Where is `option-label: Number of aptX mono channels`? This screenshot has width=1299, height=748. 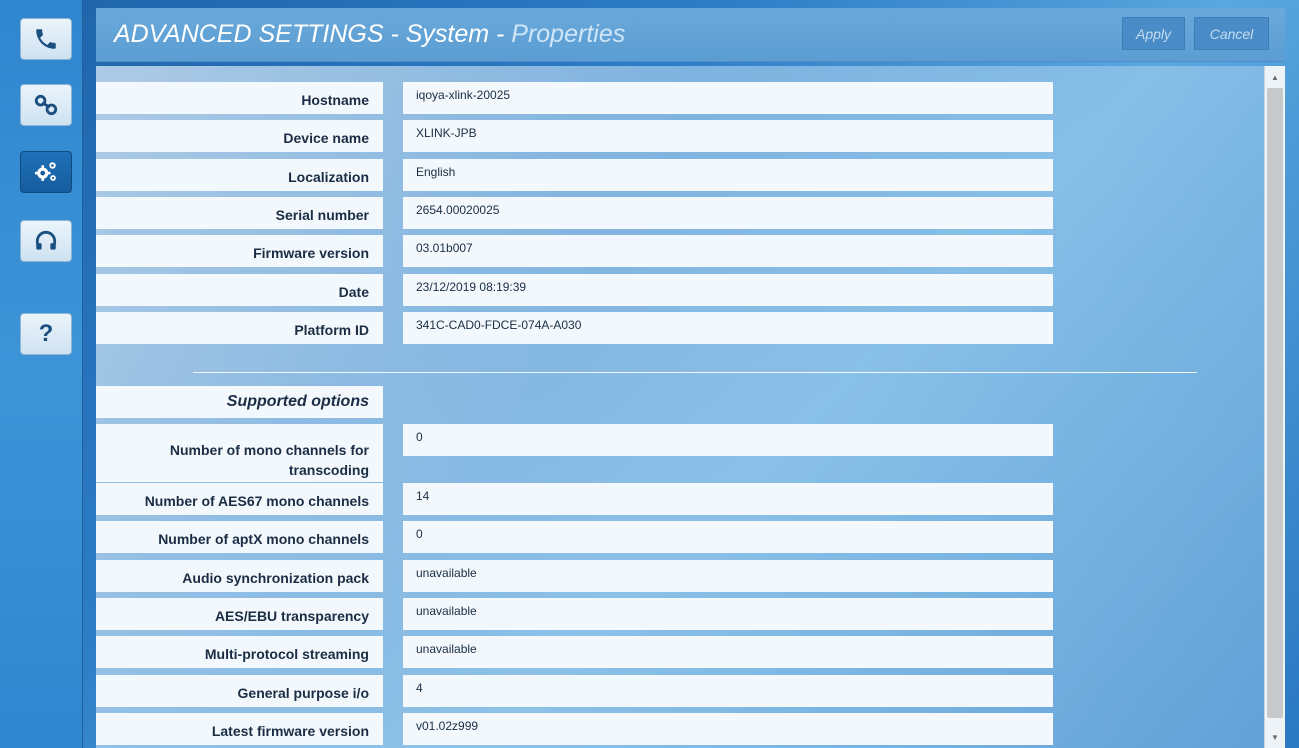 option-label: Number of aptX mono channels is located at coordinates (239, 537).